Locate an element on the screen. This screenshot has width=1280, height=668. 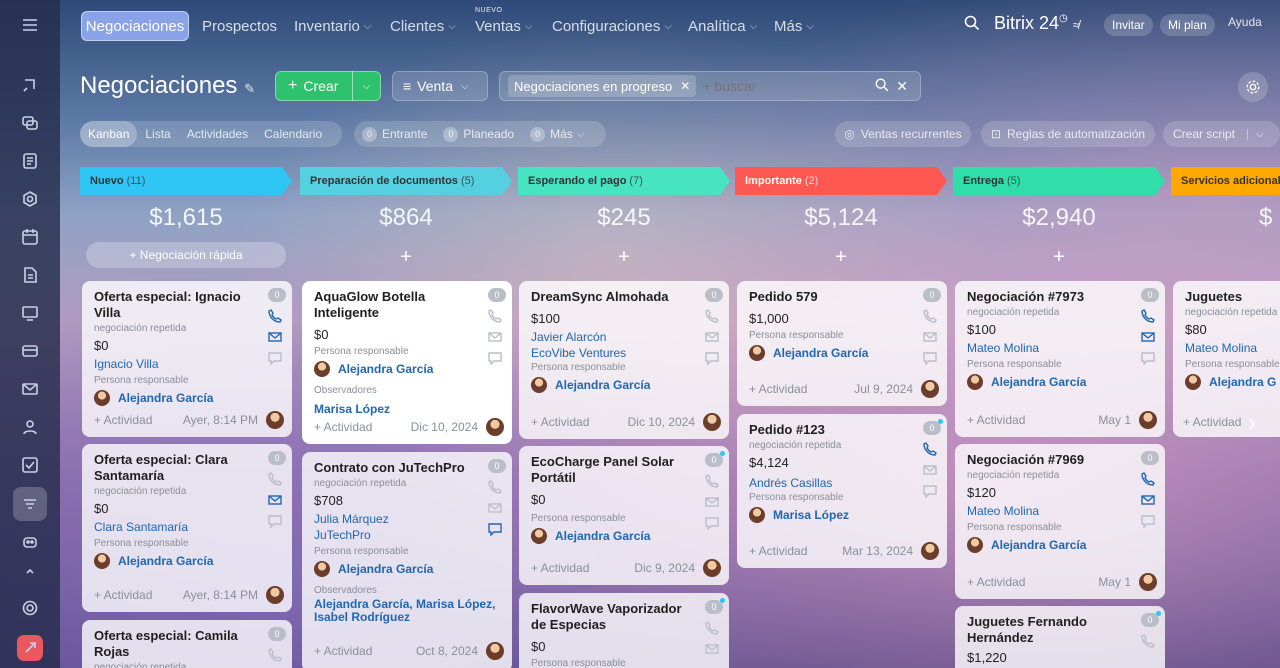
nav-item-inventario: Inventario ⌵ is located at coordinates (332, 26).